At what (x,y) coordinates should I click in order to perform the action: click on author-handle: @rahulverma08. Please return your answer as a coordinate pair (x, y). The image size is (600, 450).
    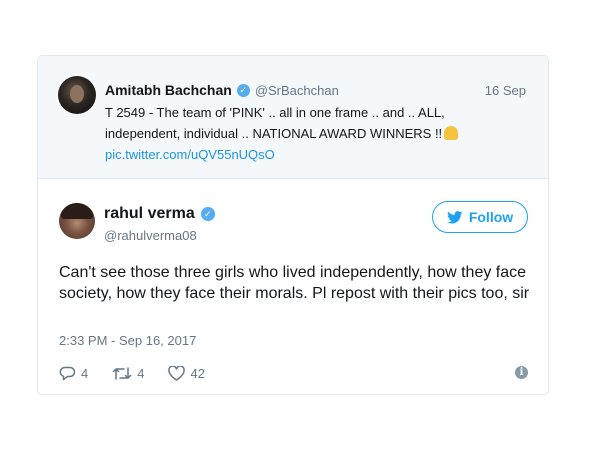
    Looking at the image, I should click on (150, 235).